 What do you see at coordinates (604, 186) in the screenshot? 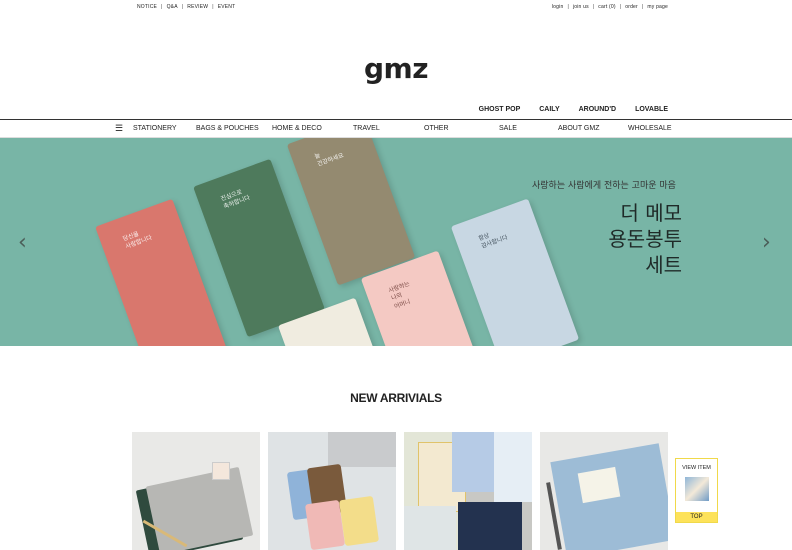
I see `hero-subtitle: 사랑하는 사람에게 전하는 고마운 마음` at bounding box center [604, 186].